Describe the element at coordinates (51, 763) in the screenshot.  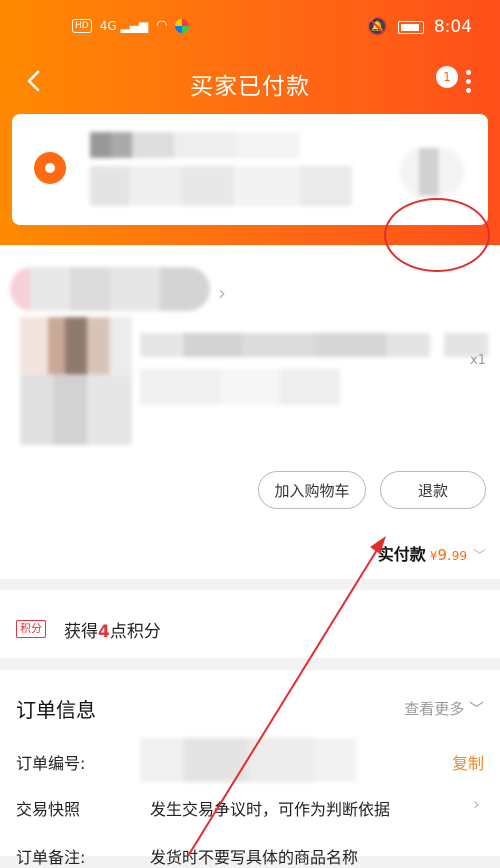
I see `order-number-label: 订单编号:` at that location.